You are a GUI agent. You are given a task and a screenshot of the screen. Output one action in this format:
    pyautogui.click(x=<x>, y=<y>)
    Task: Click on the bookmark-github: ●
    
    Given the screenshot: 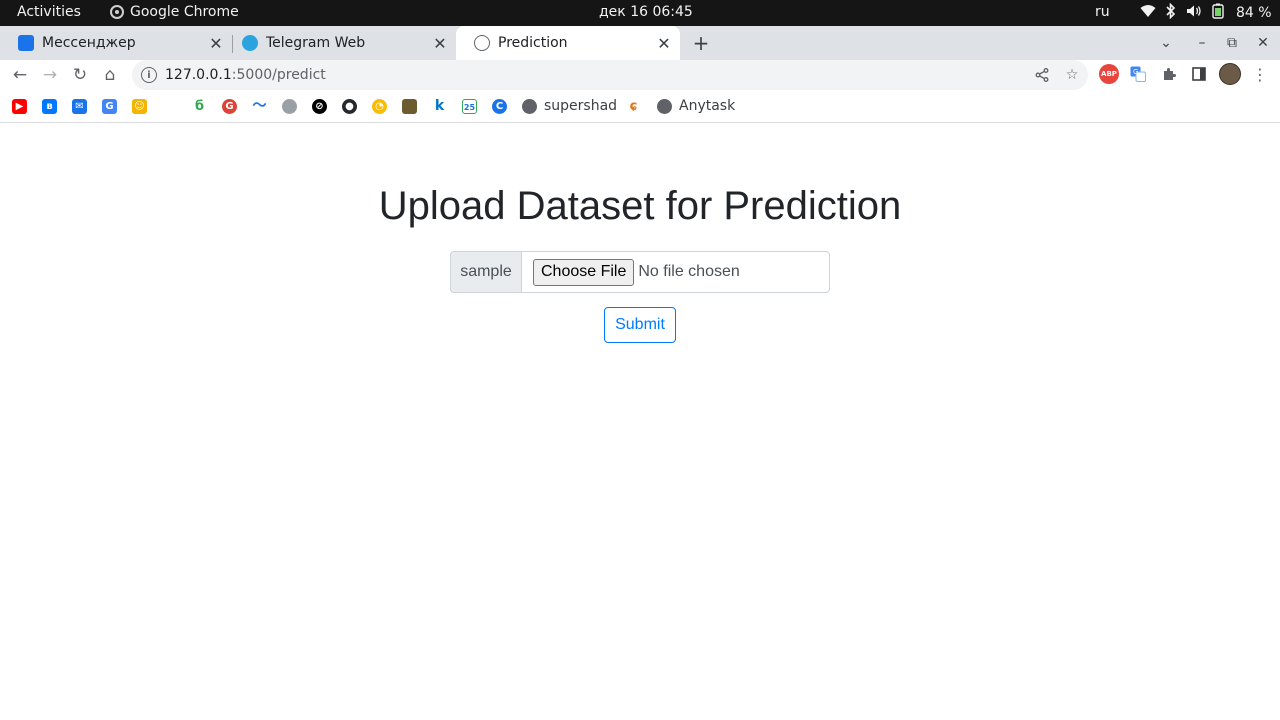 What is the action you would take?
    pyautogui.click(x=349, y=106)
    